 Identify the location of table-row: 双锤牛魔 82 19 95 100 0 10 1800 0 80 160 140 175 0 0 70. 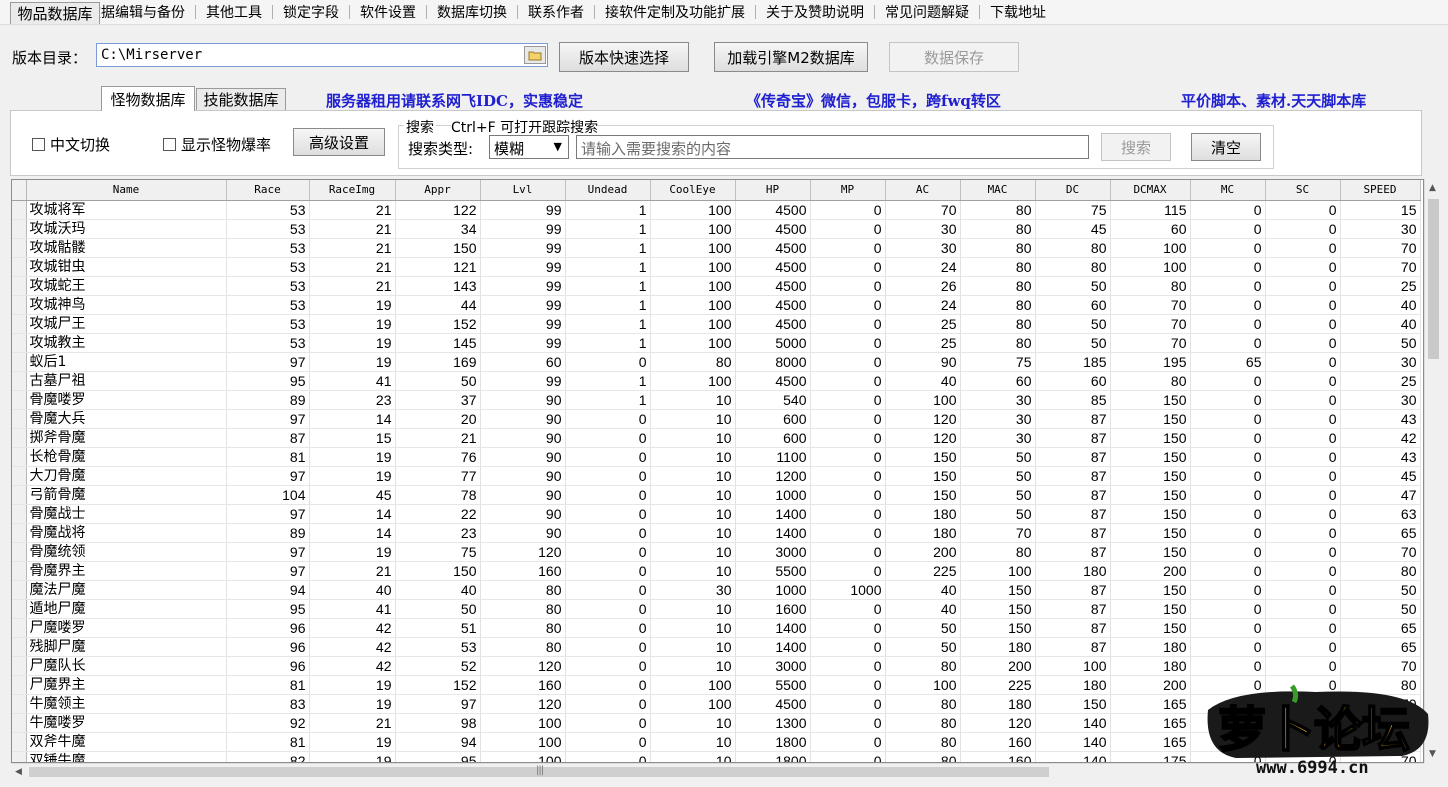
(716, 756).